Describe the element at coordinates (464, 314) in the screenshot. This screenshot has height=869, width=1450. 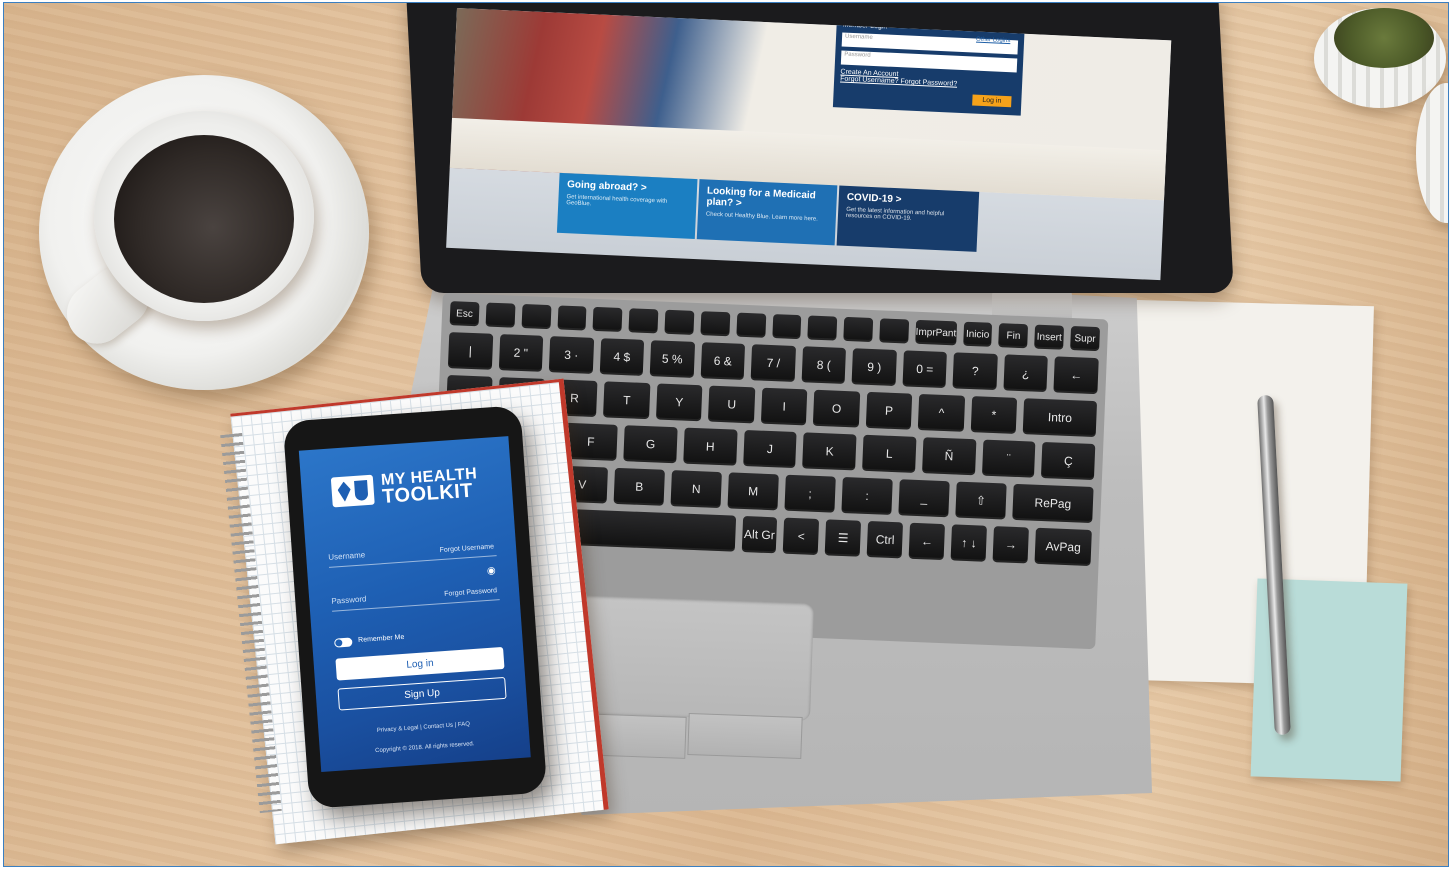
I see `key: Esc` at that location.